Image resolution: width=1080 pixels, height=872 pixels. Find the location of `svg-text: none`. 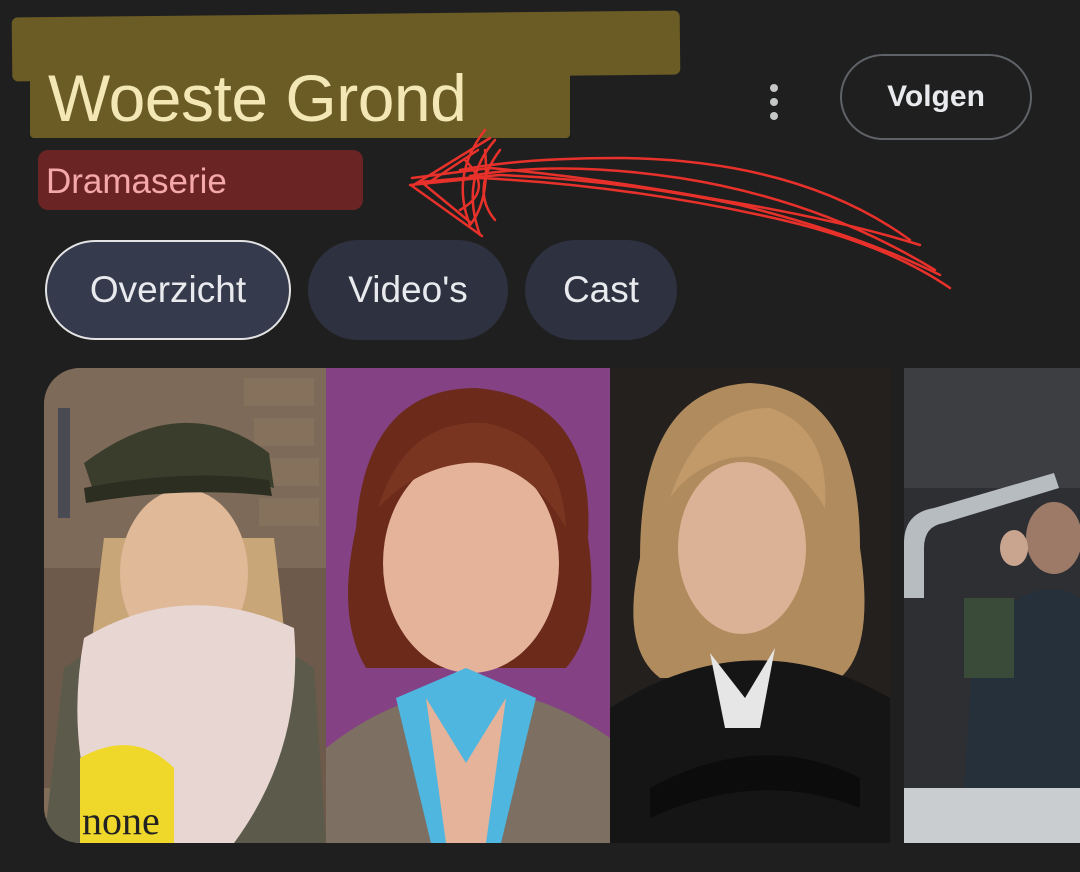

svg-text: none is located at coordinates (121, 820).